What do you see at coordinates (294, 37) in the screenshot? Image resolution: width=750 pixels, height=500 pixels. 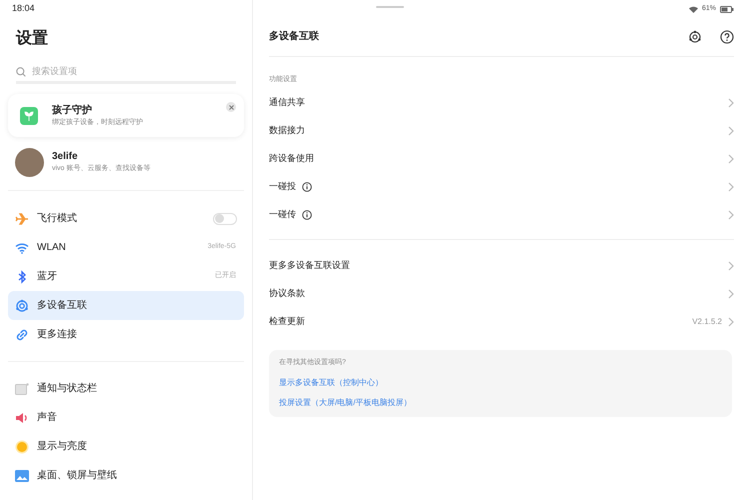 I see `page-title: 多设备互联` at bounding box center [294, 37].